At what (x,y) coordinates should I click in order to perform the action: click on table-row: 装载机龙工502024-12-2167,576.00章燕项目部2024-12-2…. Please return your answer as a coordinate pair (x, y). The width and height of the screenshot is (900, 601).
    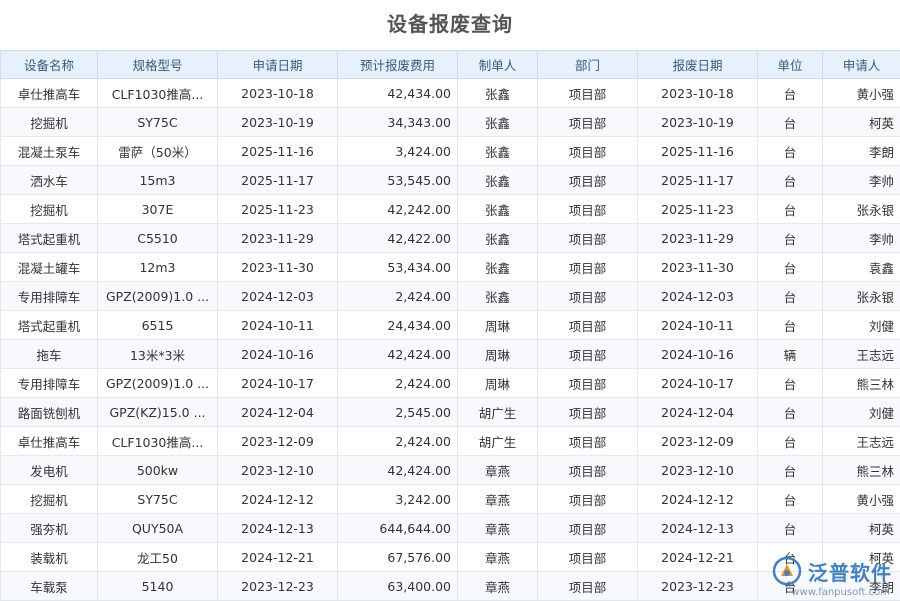
    Looking at the image, I should click on (450, 557).